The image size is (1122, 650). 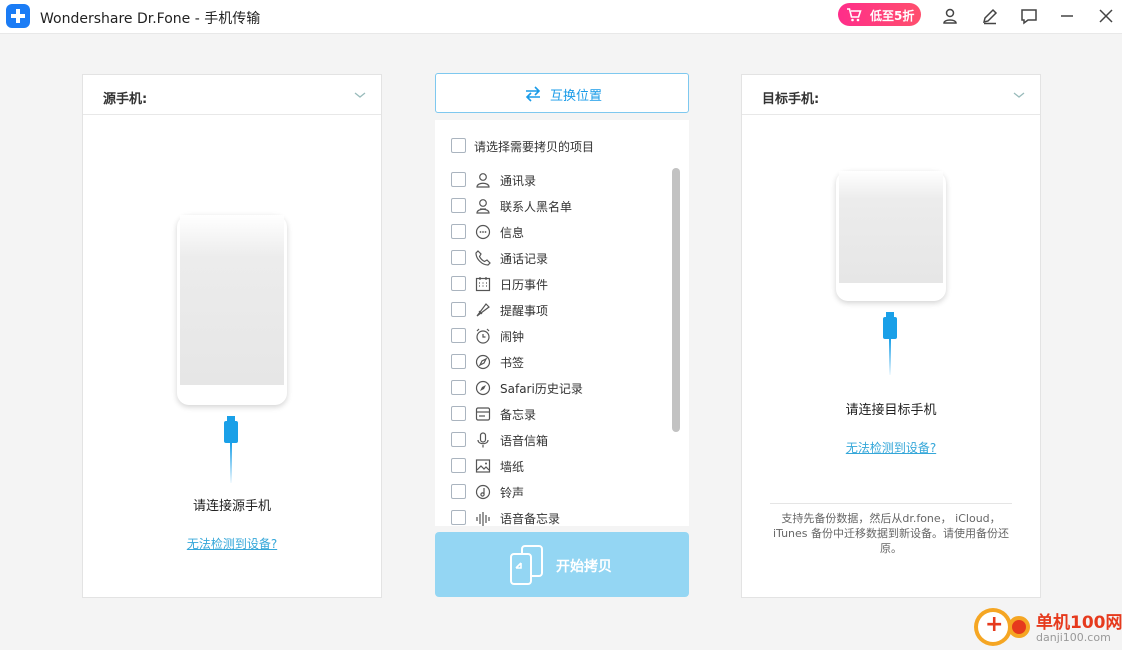 What do you see at coordinates (524, 441) in the screenshot?
I see `item-label: 语音信箱` at bounding box center [524, 441].